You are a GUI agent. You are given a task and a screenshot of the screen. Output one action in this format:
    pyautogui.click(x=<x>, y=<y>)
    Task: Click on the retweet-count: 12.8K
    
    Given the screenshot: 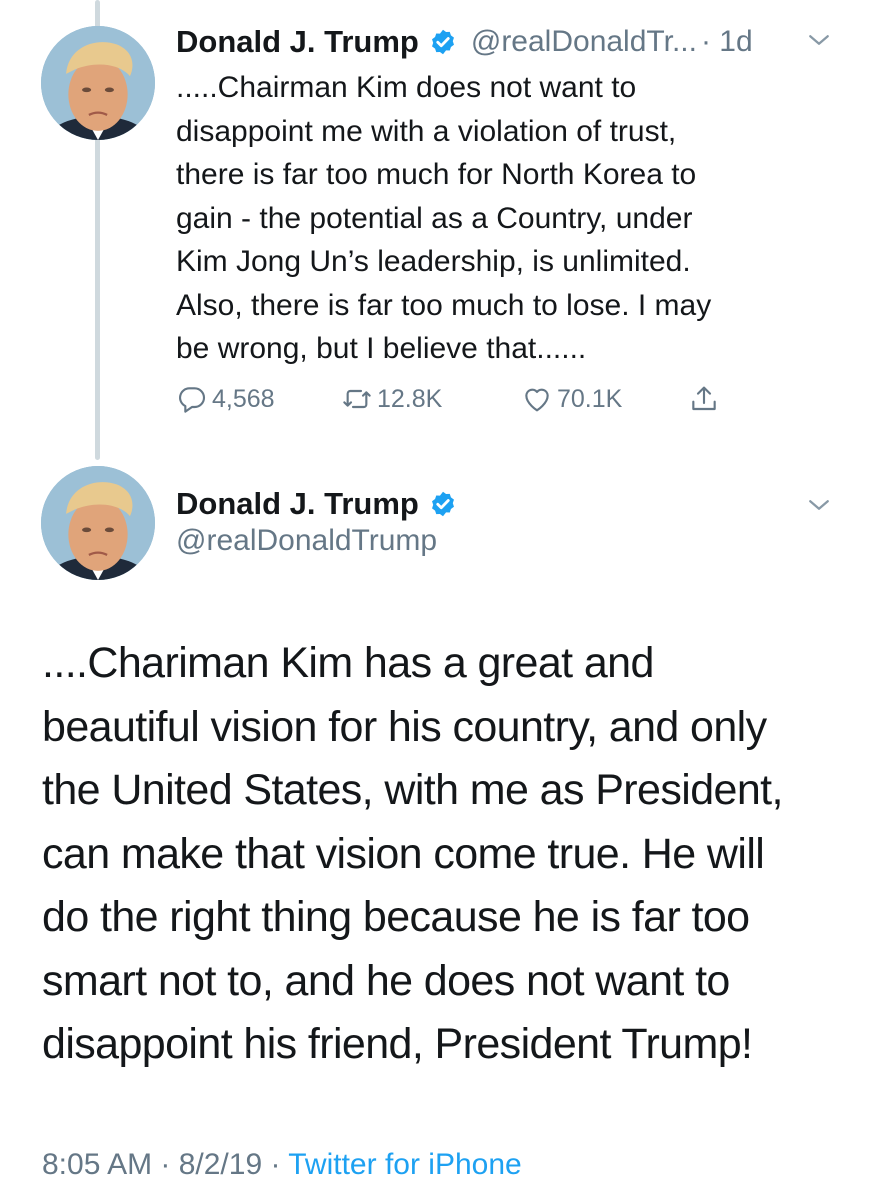 What is the action you would take?
    pyautogui.click(x=410, y=398)
    